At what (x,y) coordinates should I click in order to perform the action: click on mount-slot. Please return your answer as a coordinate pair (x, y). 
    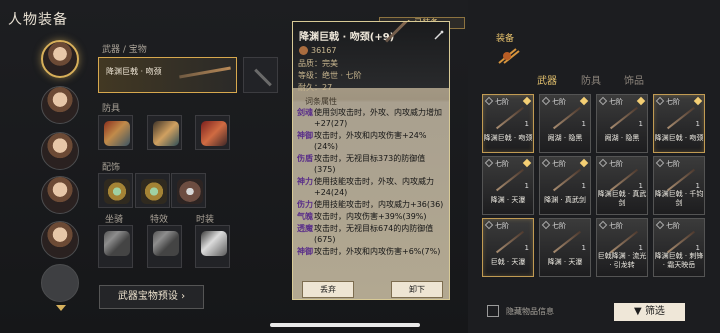
    Looking at the image, I should click on (115, 246).